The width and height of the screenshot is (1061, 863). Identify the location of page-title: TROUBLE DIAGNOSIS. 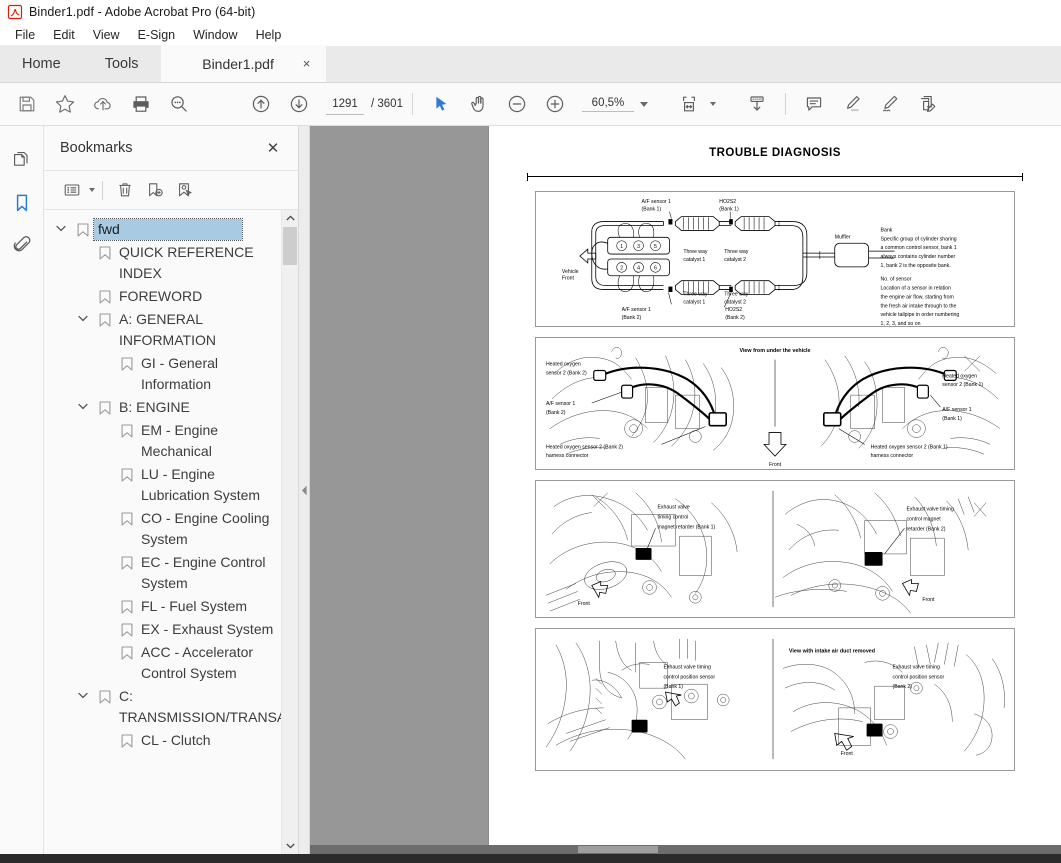
(775, 153).